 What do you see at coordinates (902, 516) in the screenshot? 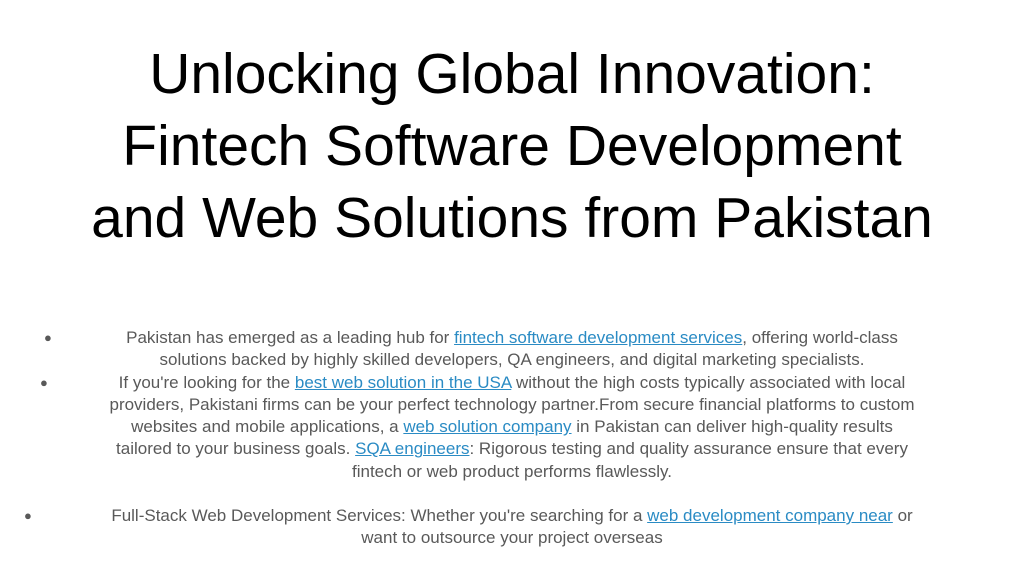
I see `bullet-text: or` at bounding box center [902, 516].